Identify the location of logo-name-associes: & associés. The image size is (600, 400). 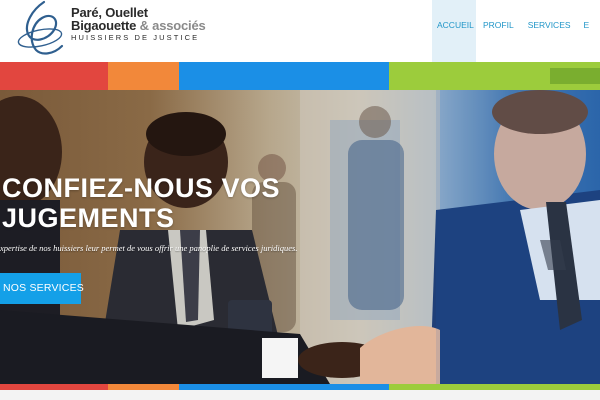
(171, 25).